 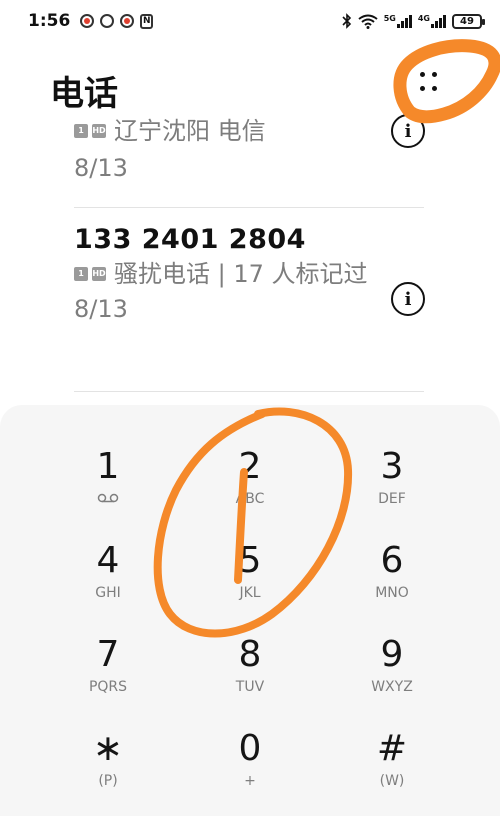 What do you see at coordinates (108, 771) in the screenshot?
I see `dial-key-star: ∗ (P)` at bounding box center [108, 771].